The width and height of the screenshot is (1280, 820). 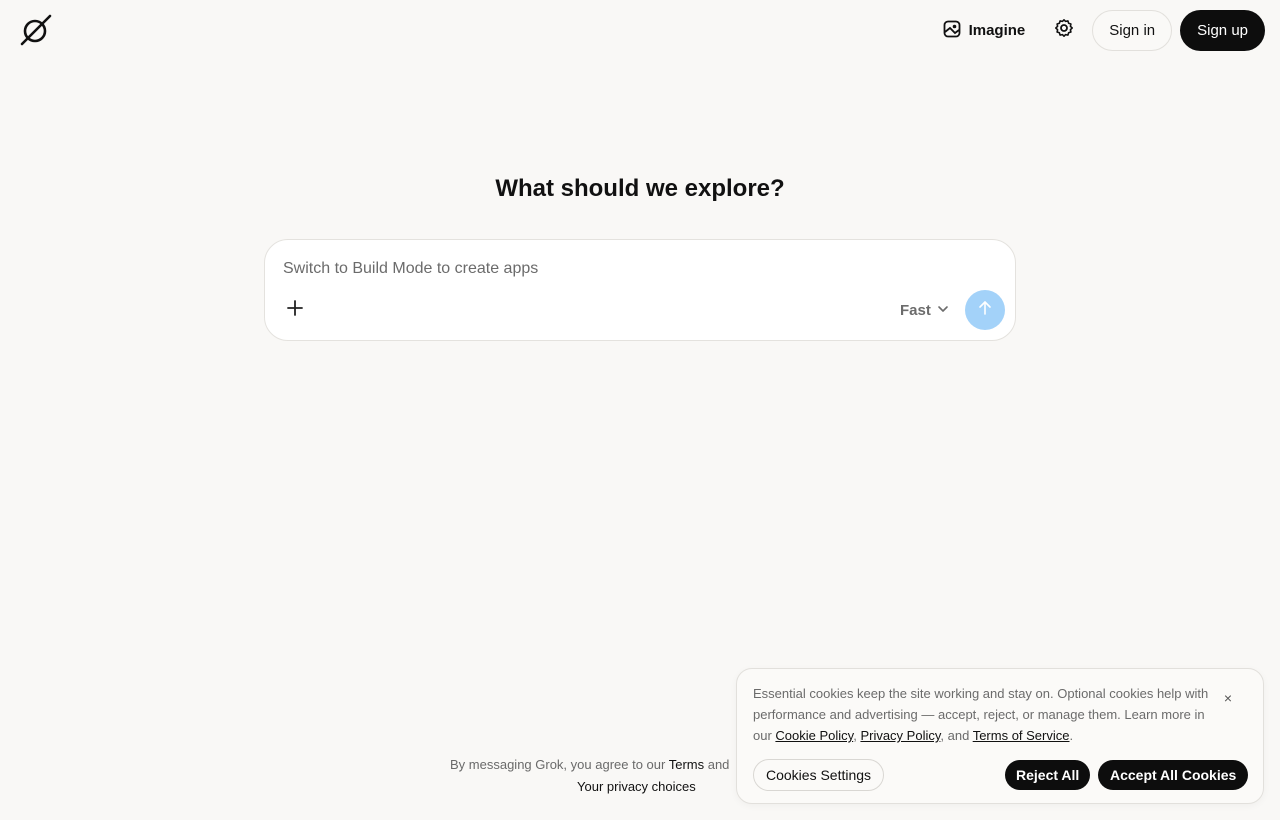 I want to click on chevron-down-icon, so click(x=943, y=310).